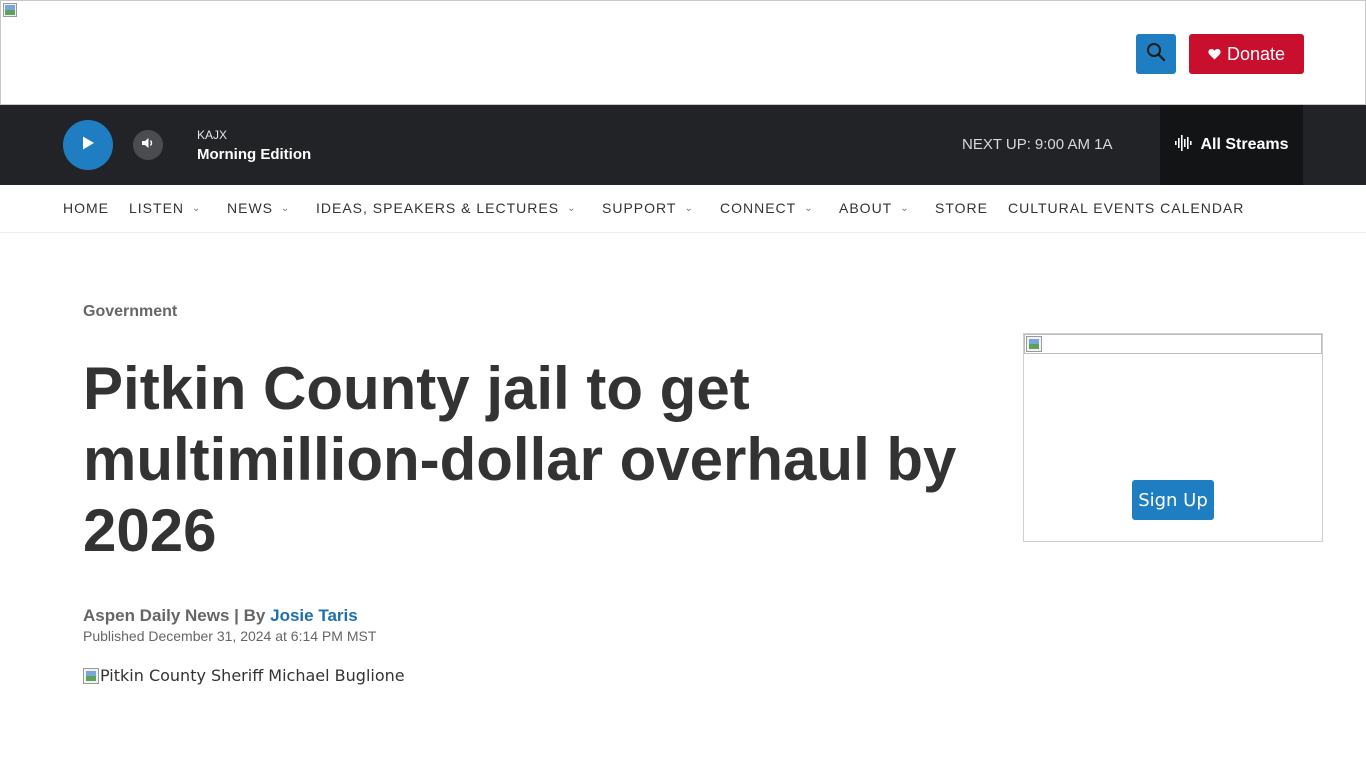  I want to click on article-byline: Aspen Daily News | By Josie Taris, so click(220, 616).